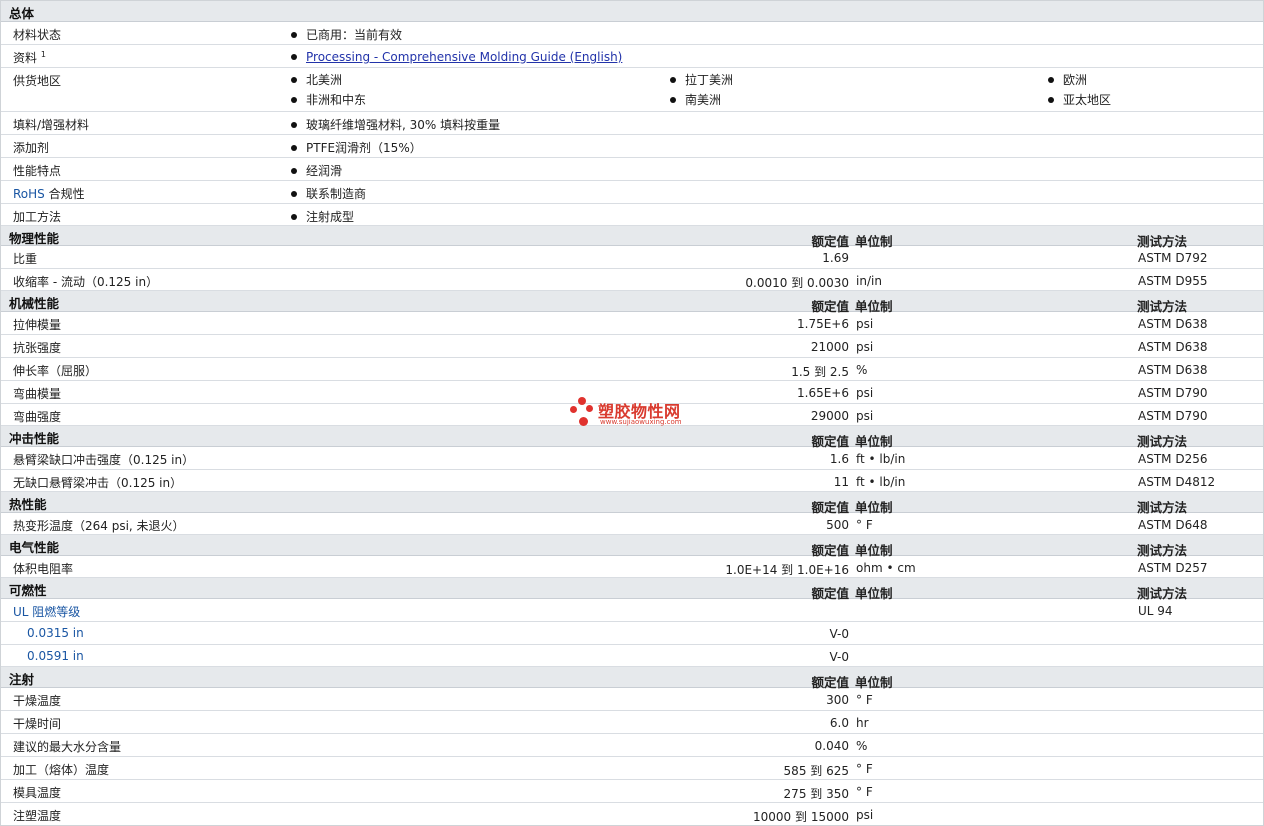 The image size is (1264, 826). What do you see at coordinates (695, 99) in the screenshot?
I see `region-item: 南美洲` at bounding box center [695, 99].